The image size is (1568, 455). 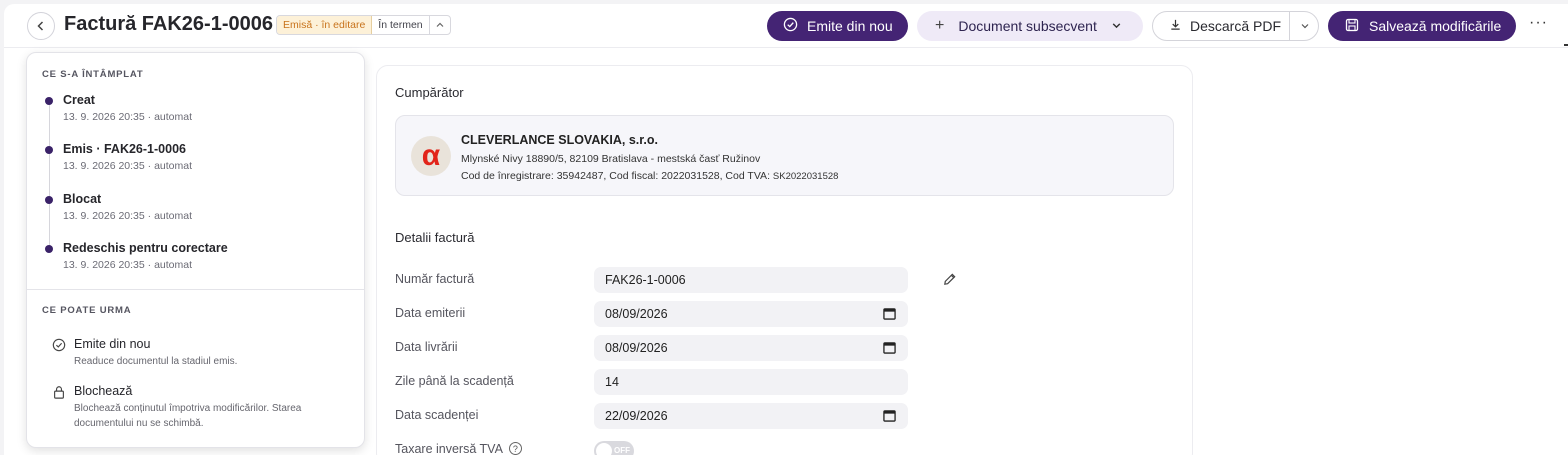 What do you see at coordinates (949, 279) in the screenshot?
I see `pencil-icon` at bounding box center [949, 279].